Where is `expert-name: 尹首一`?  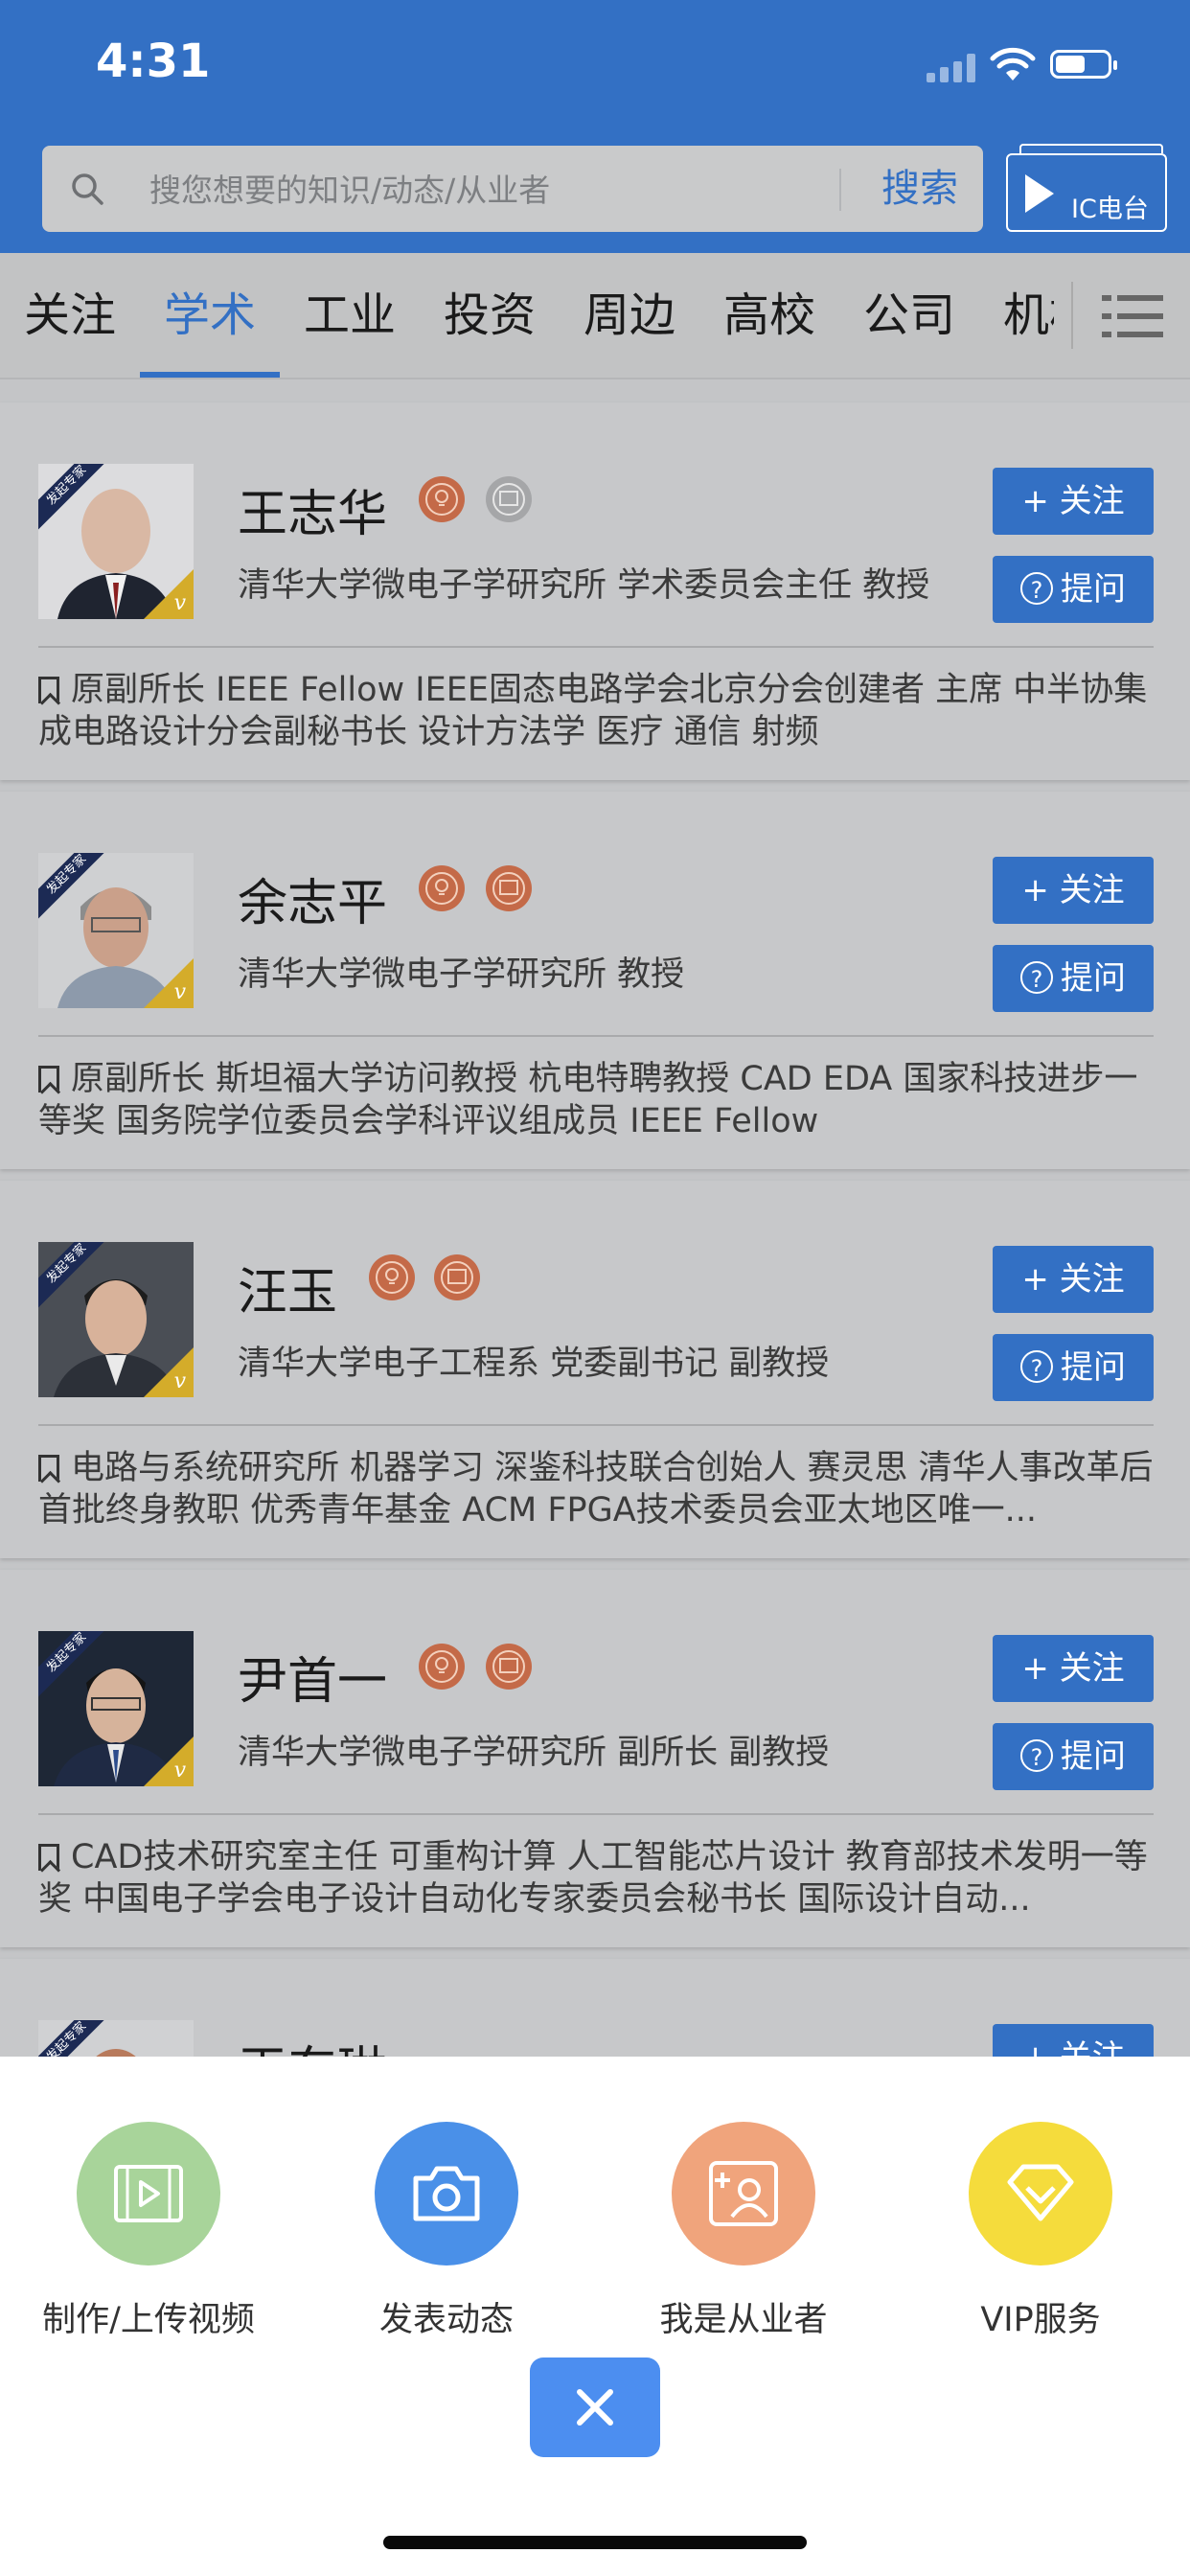
expert-name: 尹首一 is located at coordinates (313, 1682).